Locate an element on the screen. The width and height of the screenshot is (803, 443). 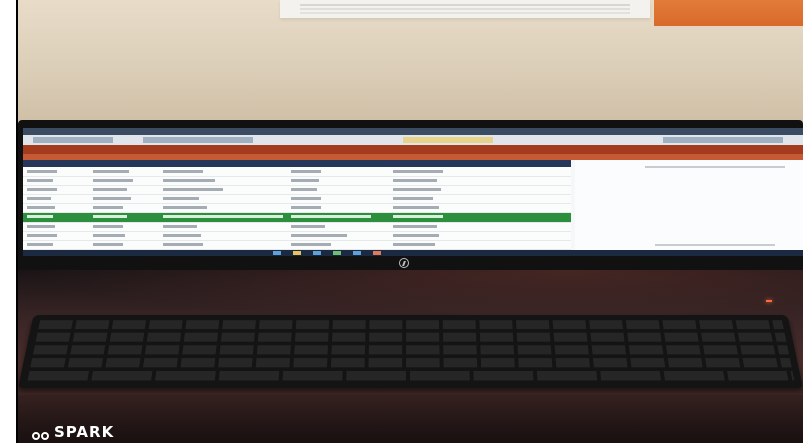
hp-logo-icon is located at coordinates (404, 263).